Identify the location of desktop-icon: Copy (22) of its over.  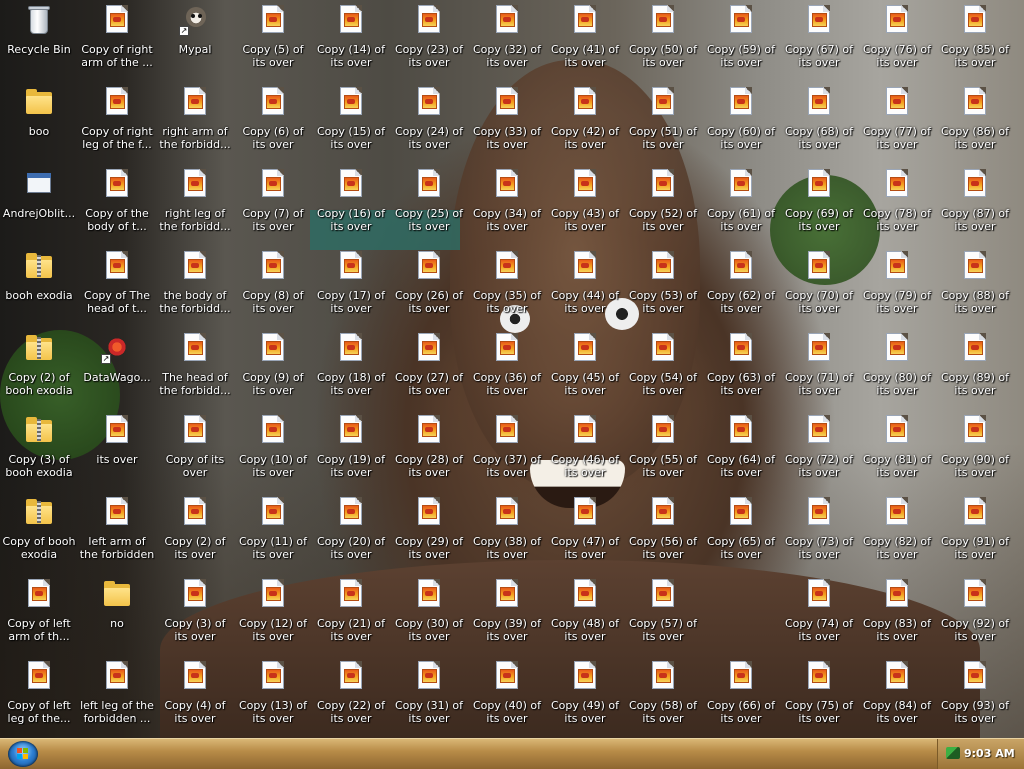
(351, 698).